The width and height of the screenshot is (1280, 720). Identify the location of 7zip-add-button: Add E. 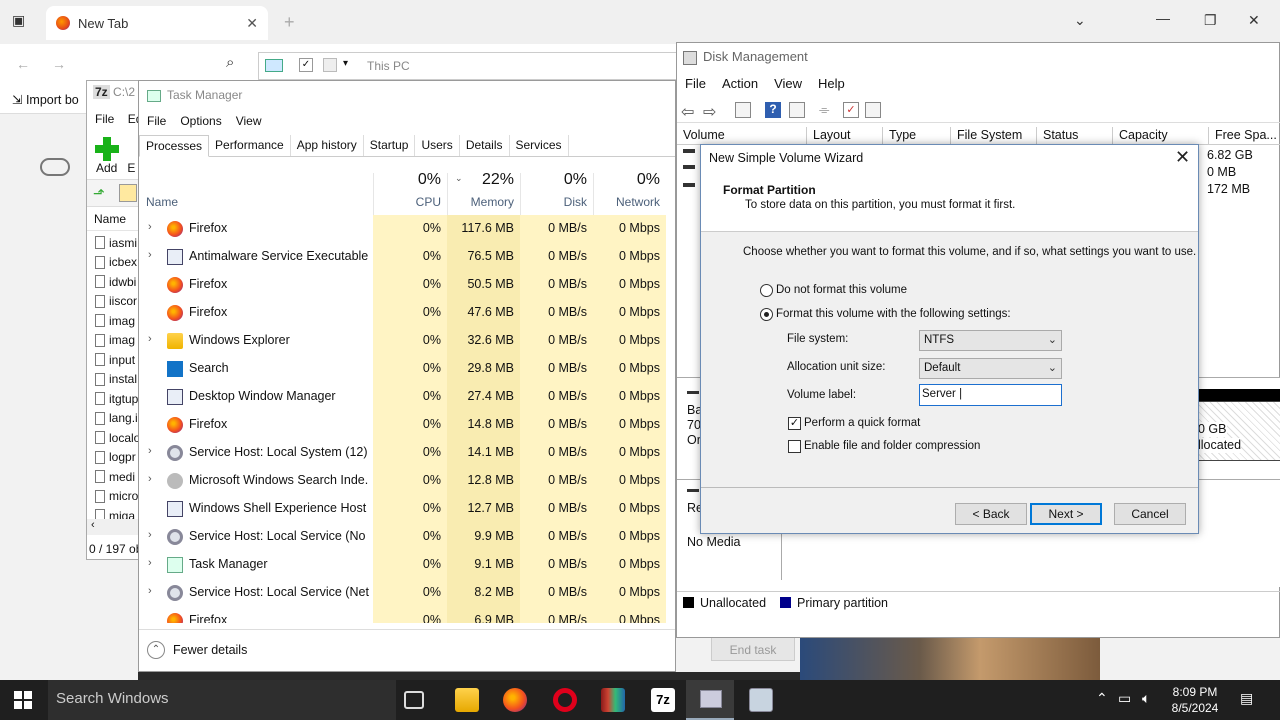
(115, 168).